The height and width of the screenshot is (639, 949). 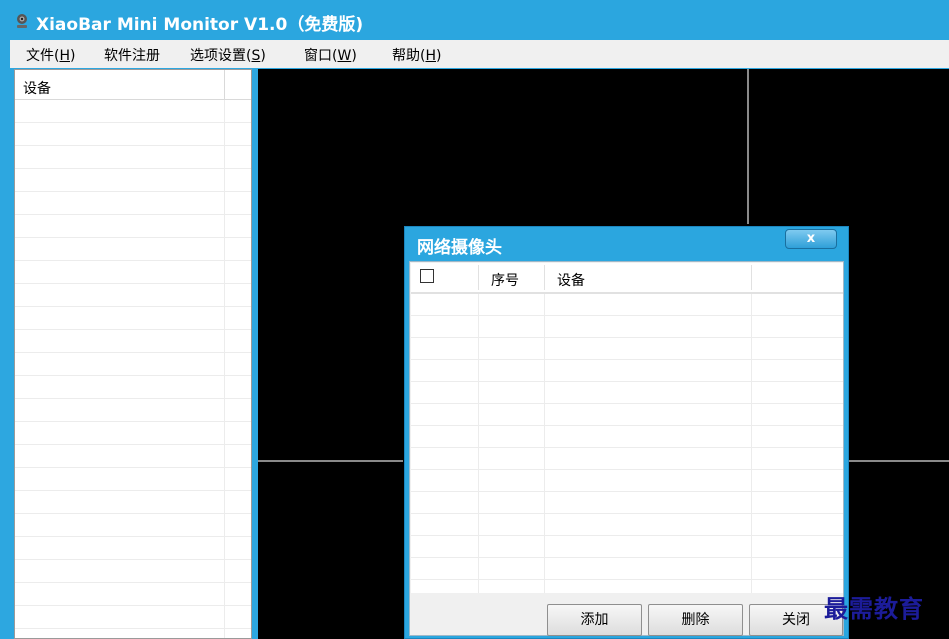 What do you see at coordinates (64, 56) in the screenshot?
I see `menu-file-hotkey: H` at bounding box center [64, 56].